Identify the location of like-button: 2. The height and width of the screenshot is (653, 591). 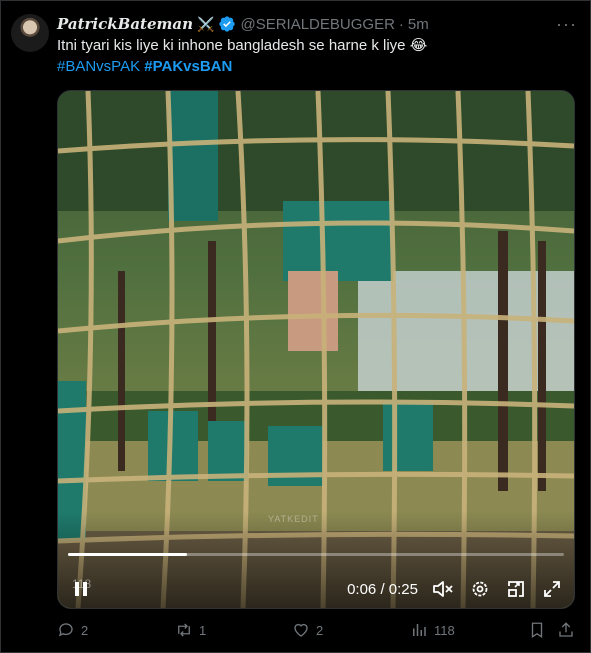
(307, 630).